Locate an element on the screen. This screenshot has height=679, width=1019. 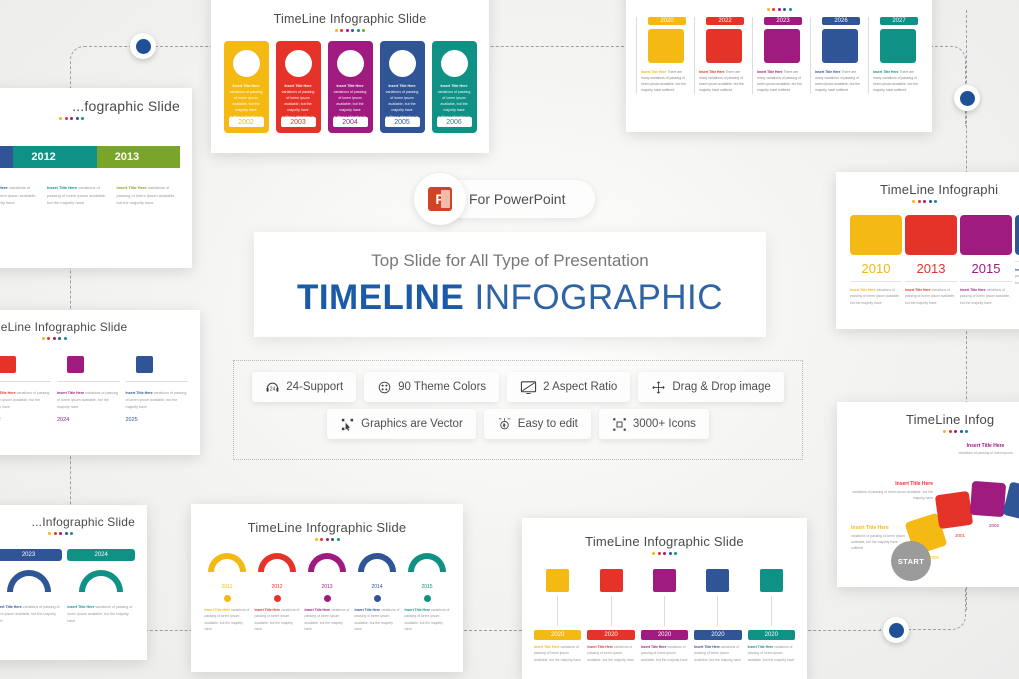
timeline-segment-2011: 2011 is located at coordinates (7, 157).